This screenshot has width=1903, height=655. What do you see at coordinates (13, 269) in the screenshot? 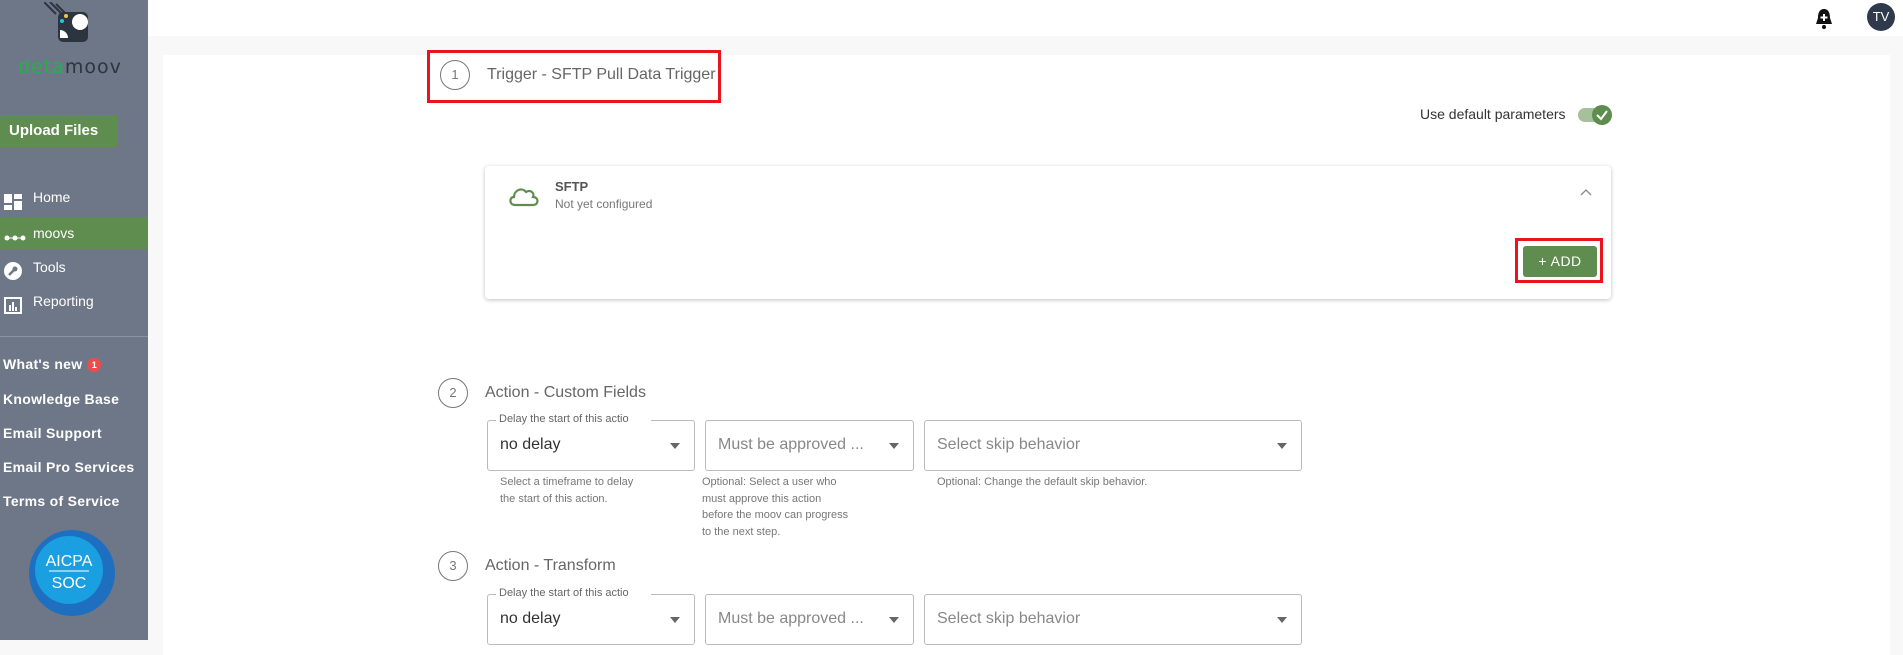
I see `wrench-icon` at bounding box center [13, 269].